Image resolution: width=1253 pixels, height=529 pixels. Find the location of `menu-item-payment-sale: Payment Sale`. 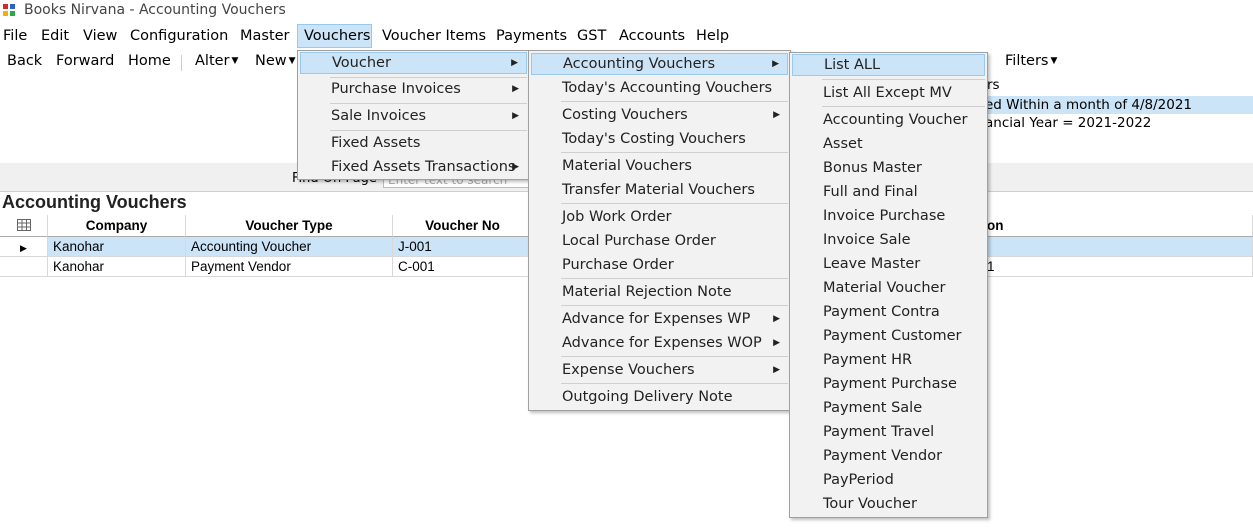

menu-item-payment-sale: Payment Sale is located at coordinates (888, 408).